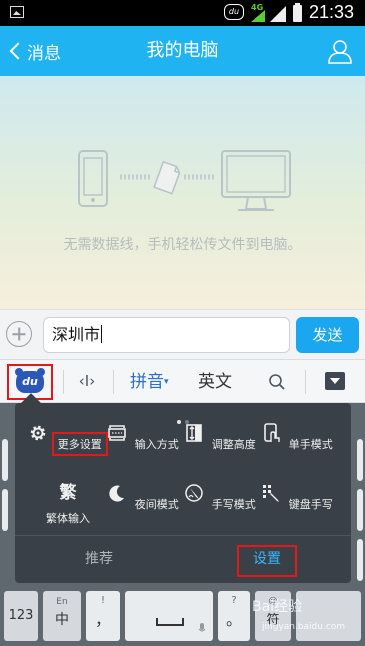  I want to click on period-key: ? 。, so click(234, 616).